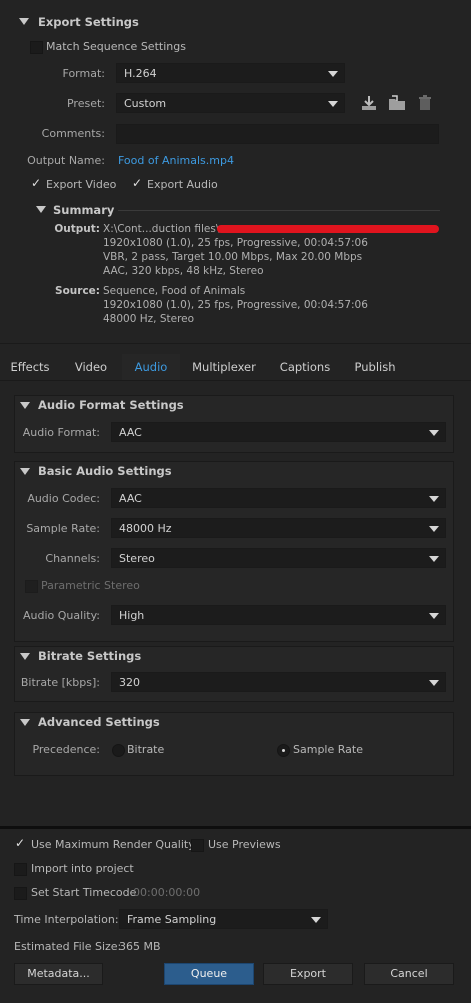  What do you see at coordinates (369, 103) in the screenshot?
I see `save-preset-icon` at bounding box center [369, 103].